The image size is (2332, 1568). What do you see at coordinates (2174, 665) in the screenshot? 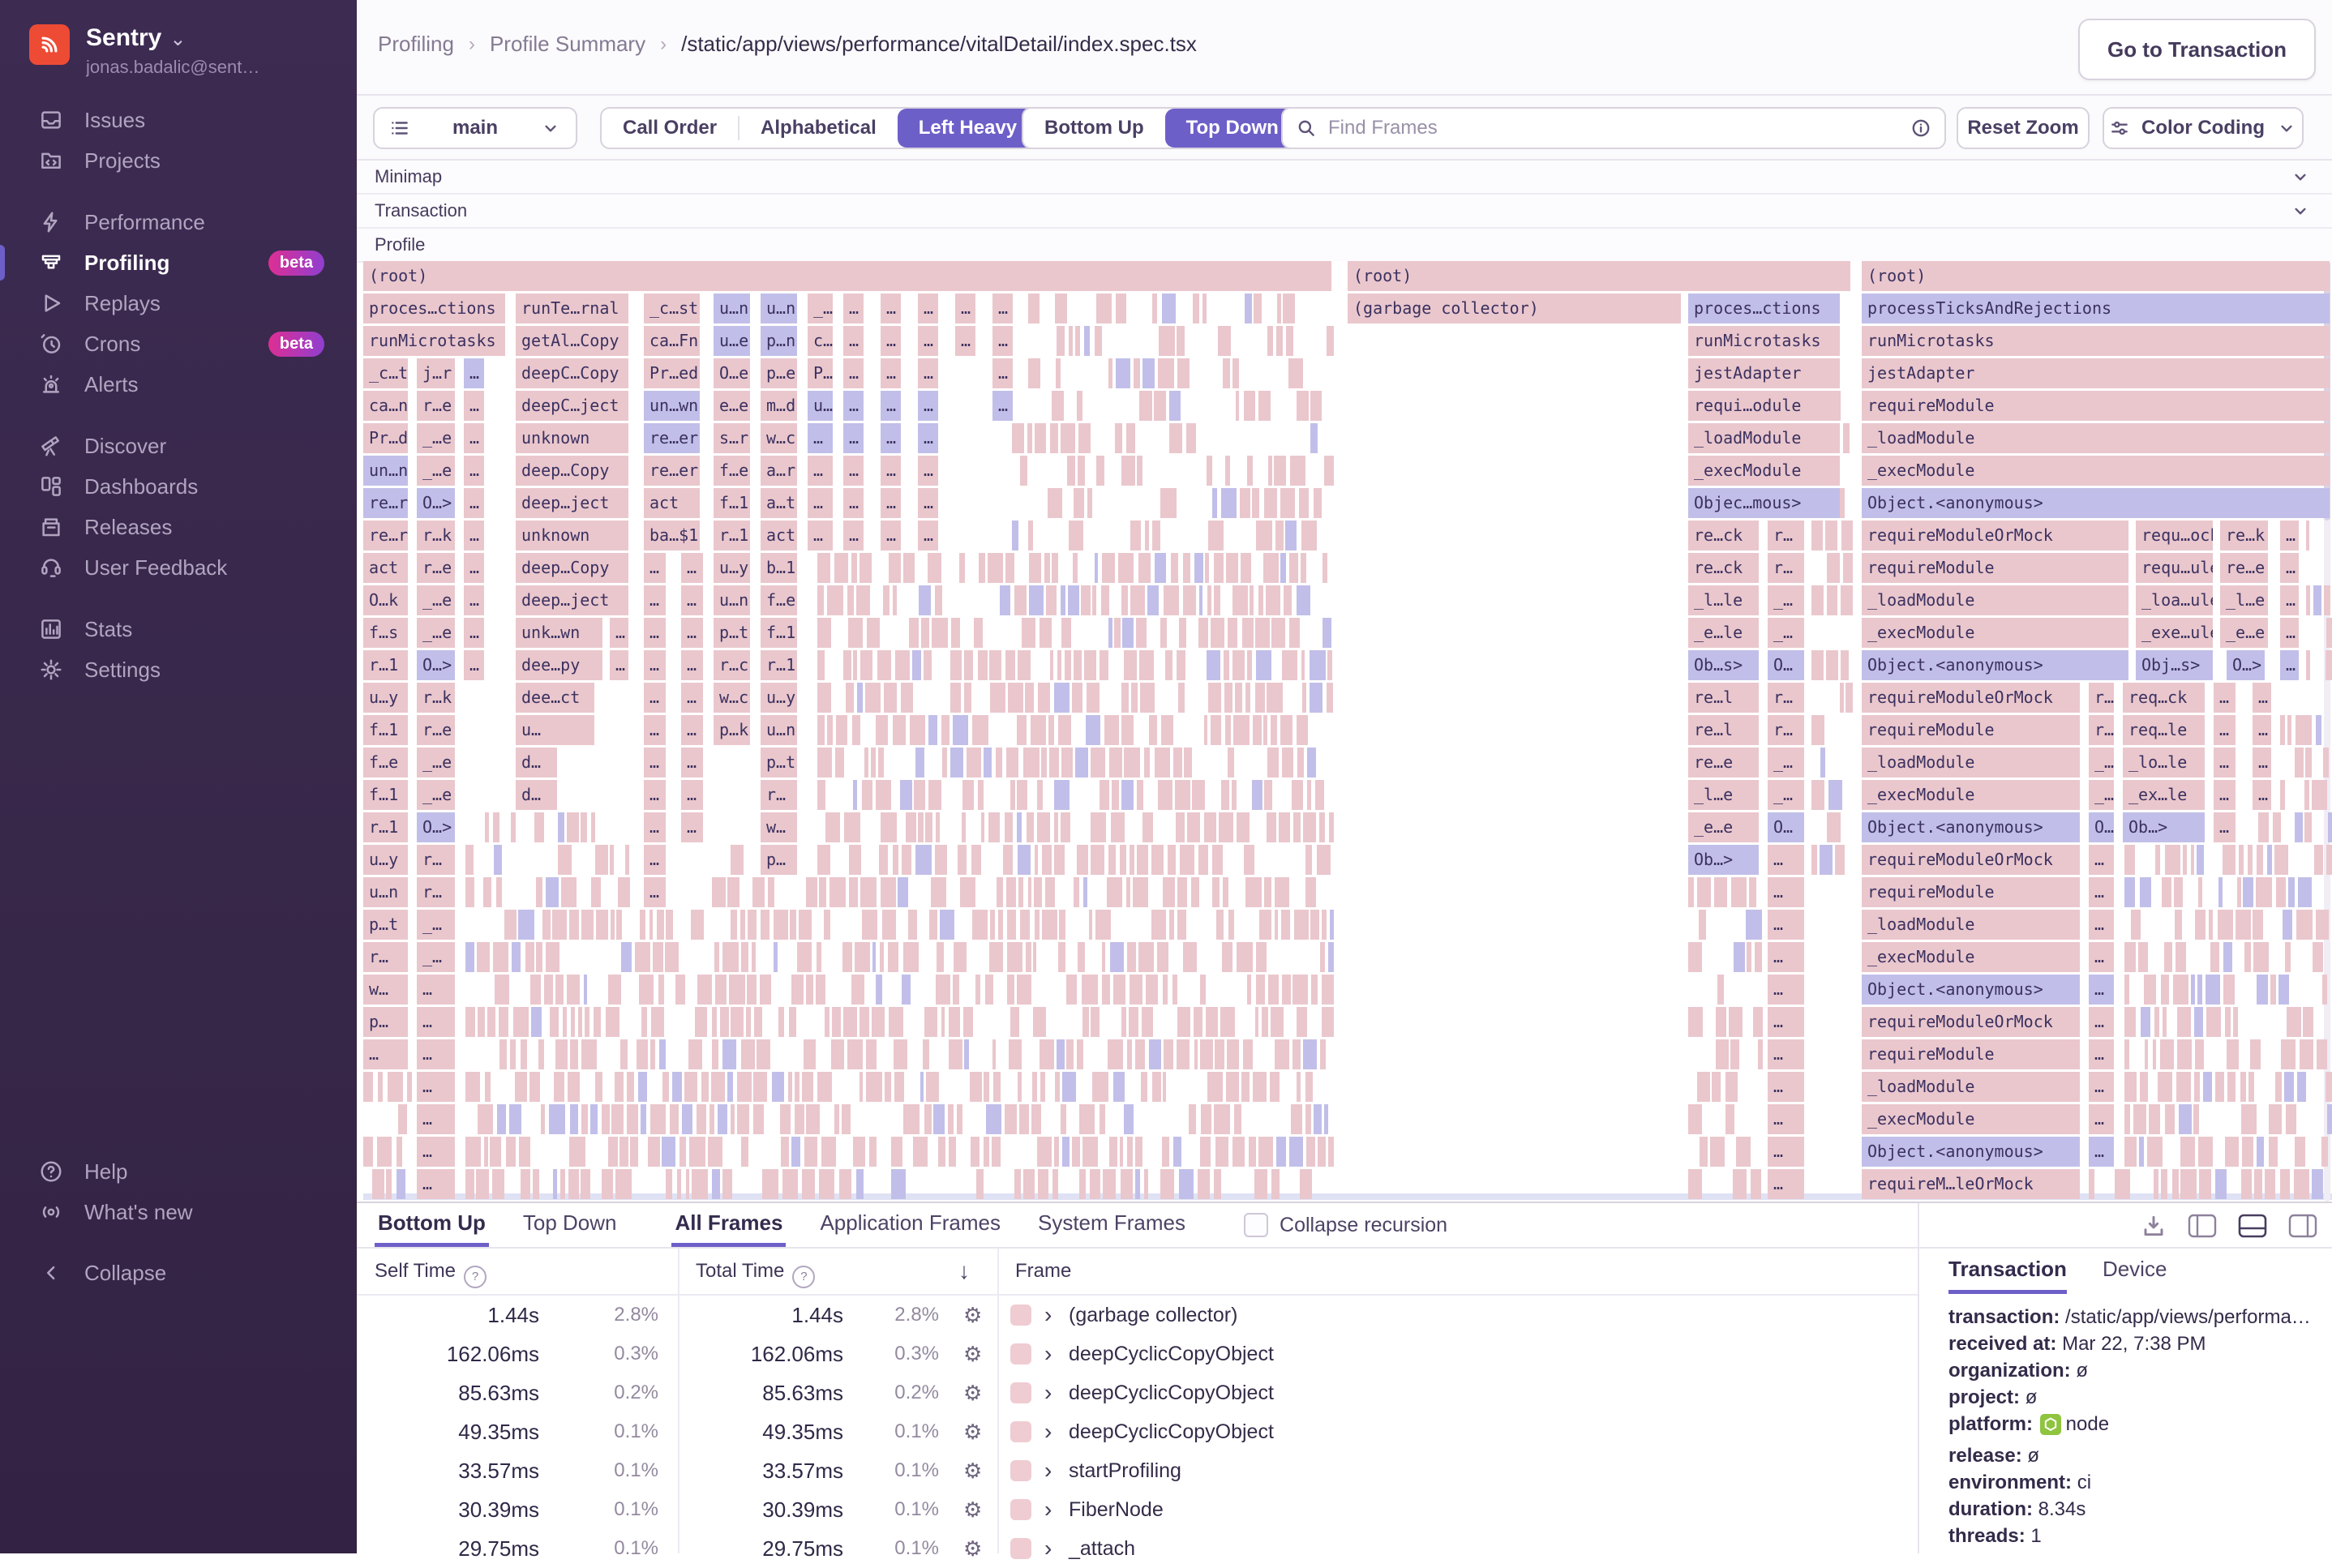
I see `flame-frame: Obj…s>` at bounding box center [2174, 665].